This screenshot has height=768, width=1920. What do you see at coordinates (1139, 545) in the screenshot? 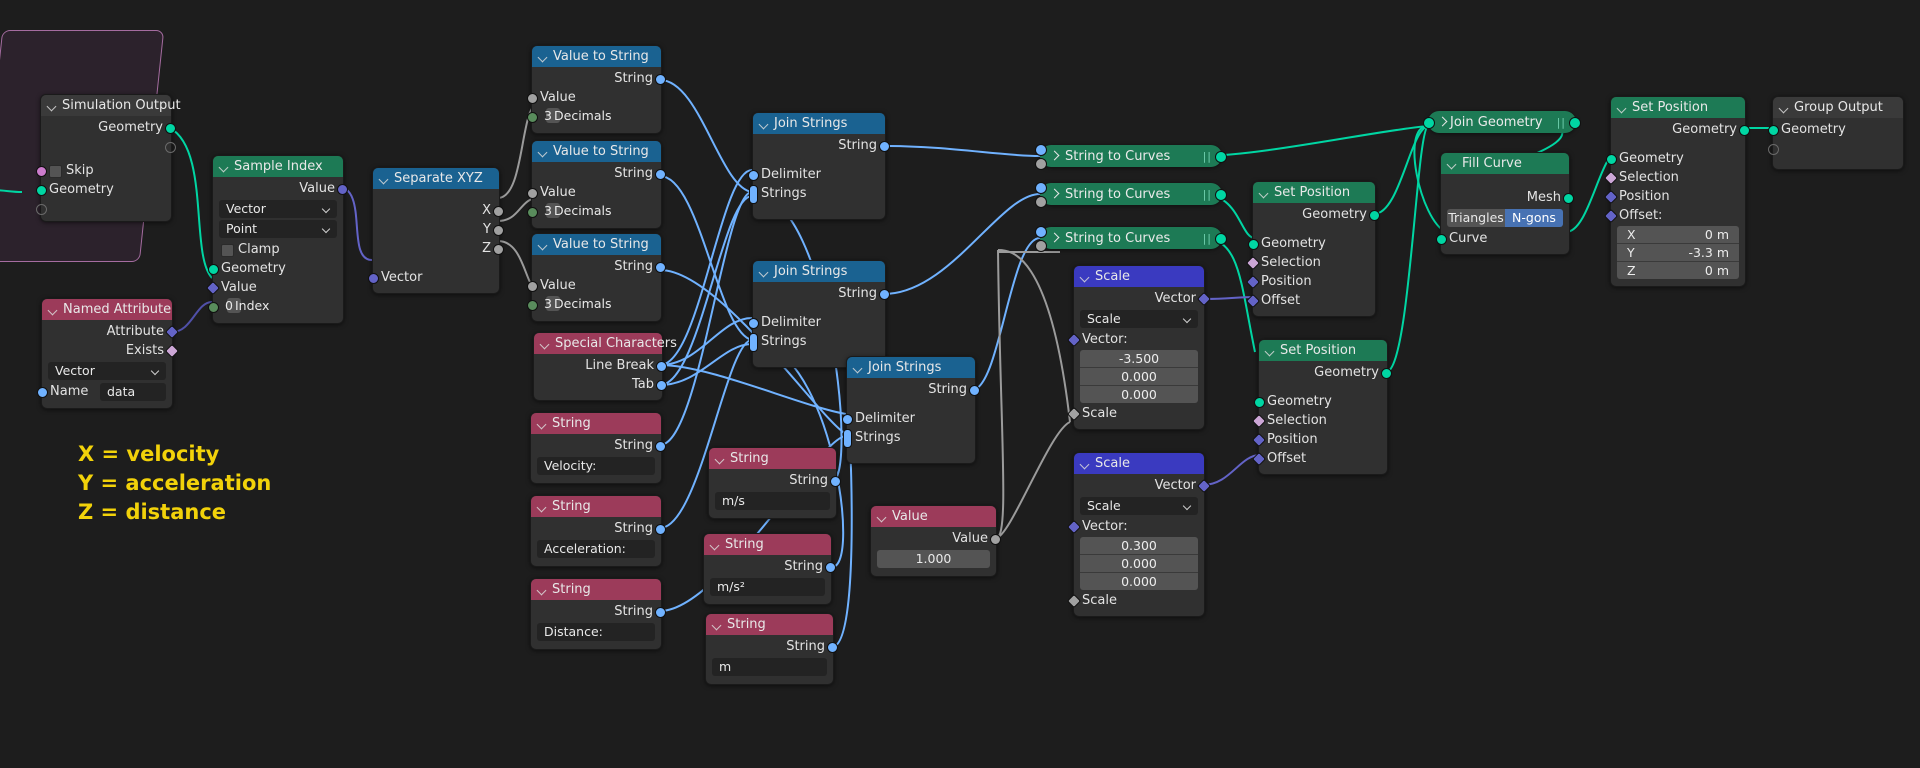
I see `vector-x-field: 0.300` at bounding box center [1139, 545].